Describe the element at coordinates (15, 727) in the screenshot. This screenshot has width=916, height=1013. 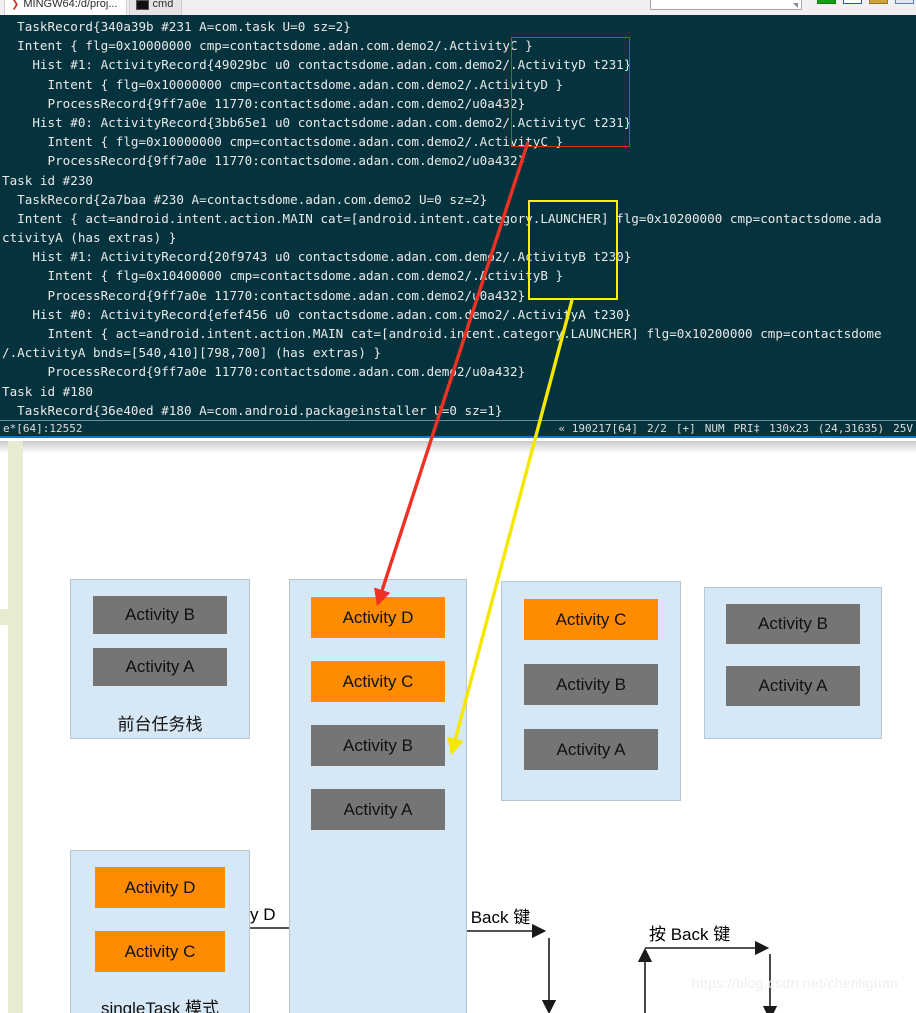
I see `page-left-strip` at that location.